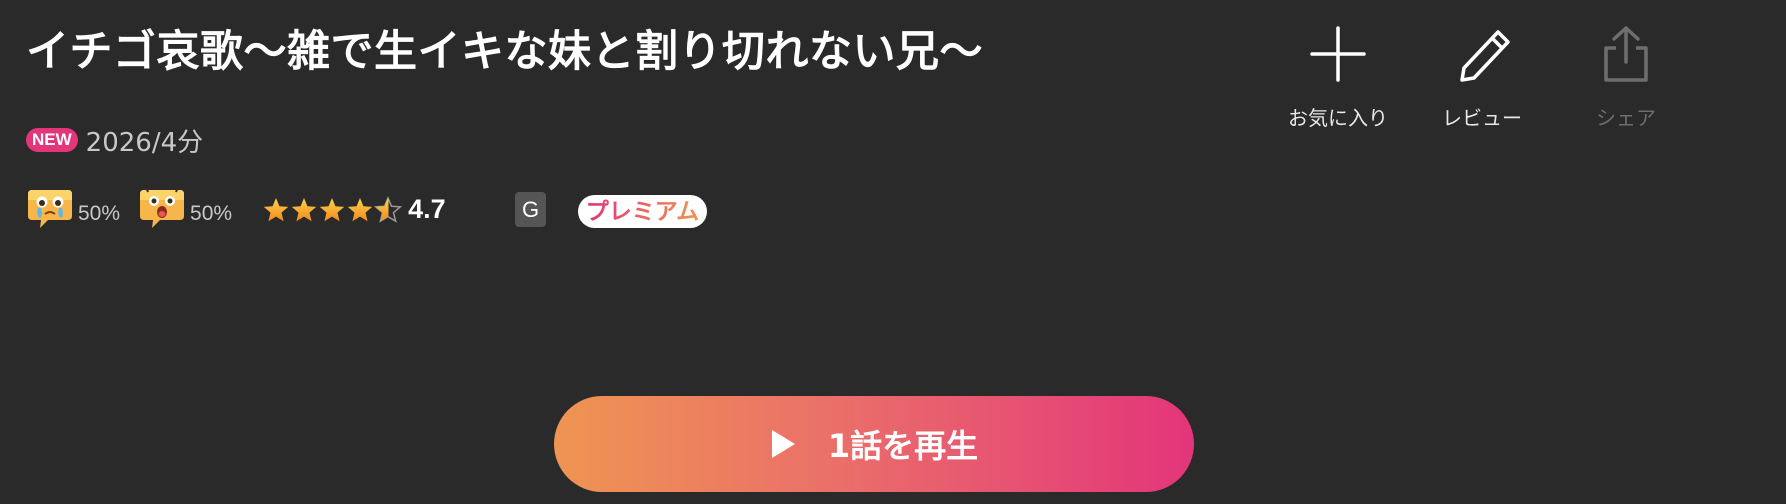 This screenshot has height=504, width=1786. Describe the element at coordinates (1626, 118) in the screenshot. I see `share-label: シェア` at that location.